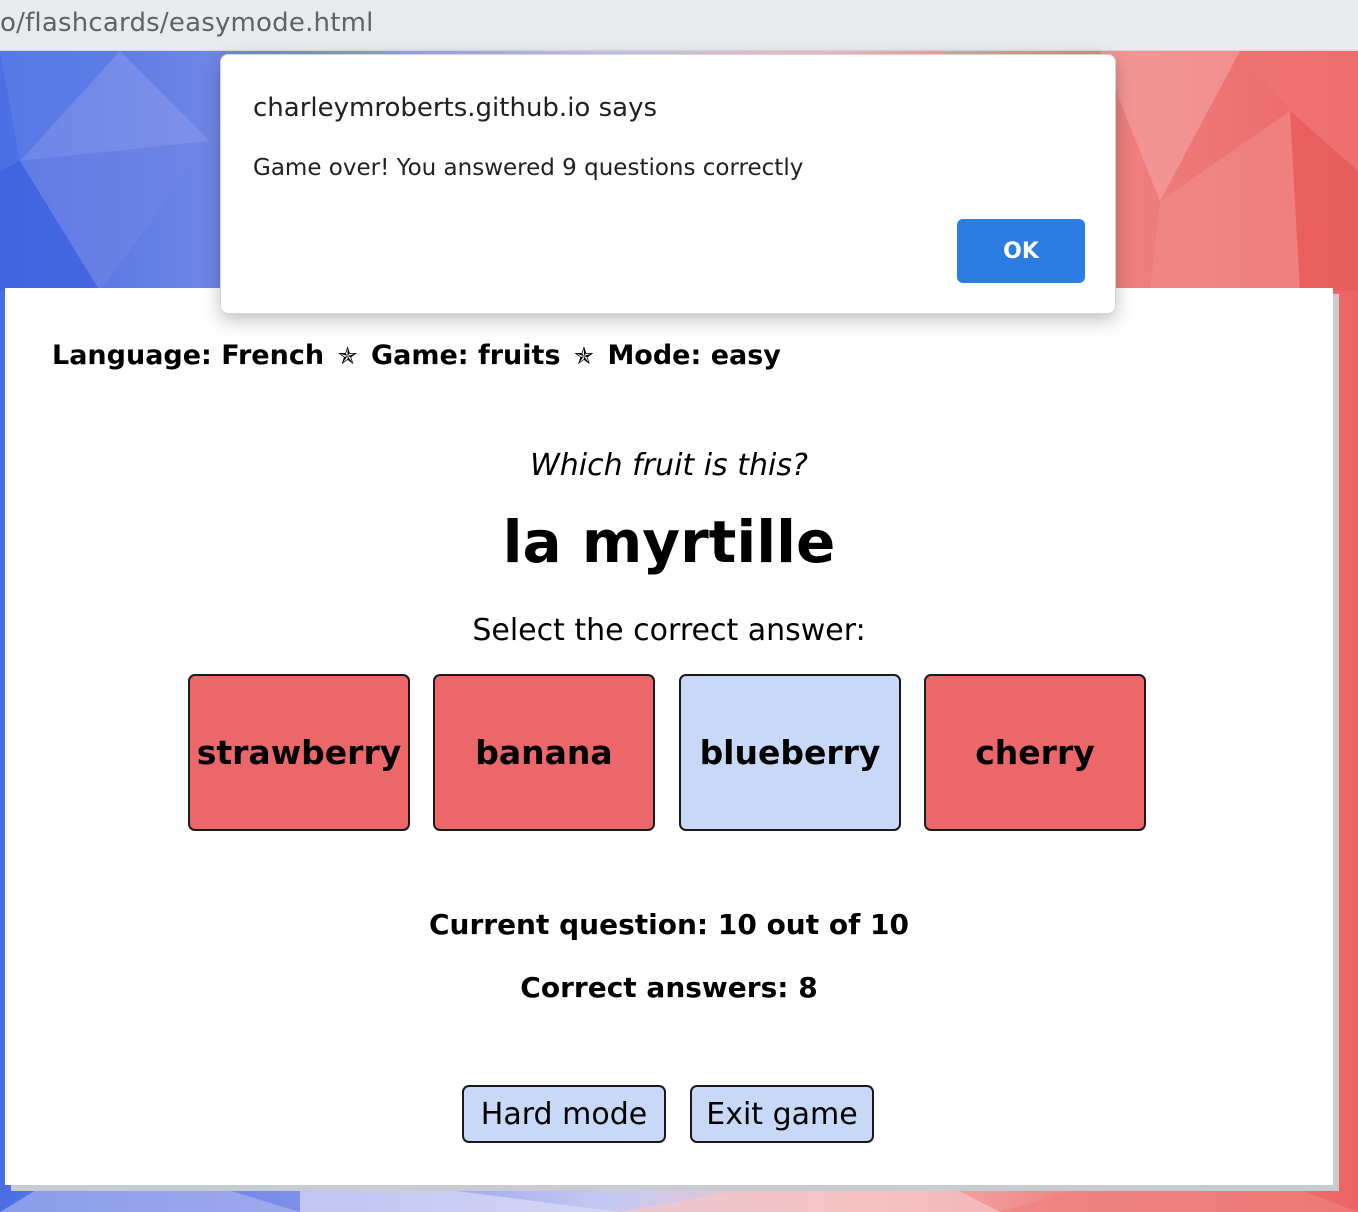 Image resolution: width=1358 pixels, height=1212 pixels. What do you see at coordinates (544, 752) in the screenshot?
I see `answer-button-banana: banana` at bounding box center [544, 752].